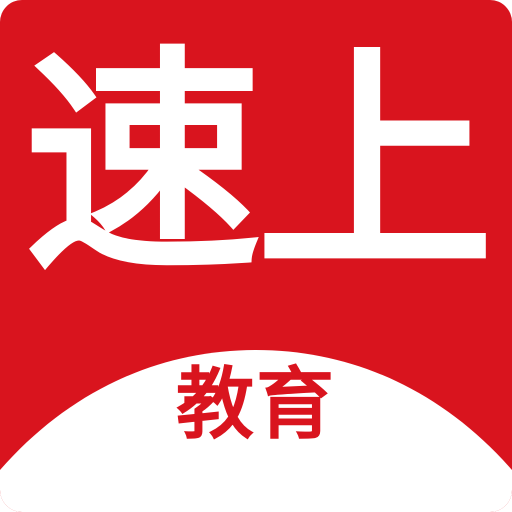 The height and width of the screenshot is (512, 512). Describe the element at coordinates (255, 405) in the screenshot. I see `logo-subtitle: 教育` at that location.